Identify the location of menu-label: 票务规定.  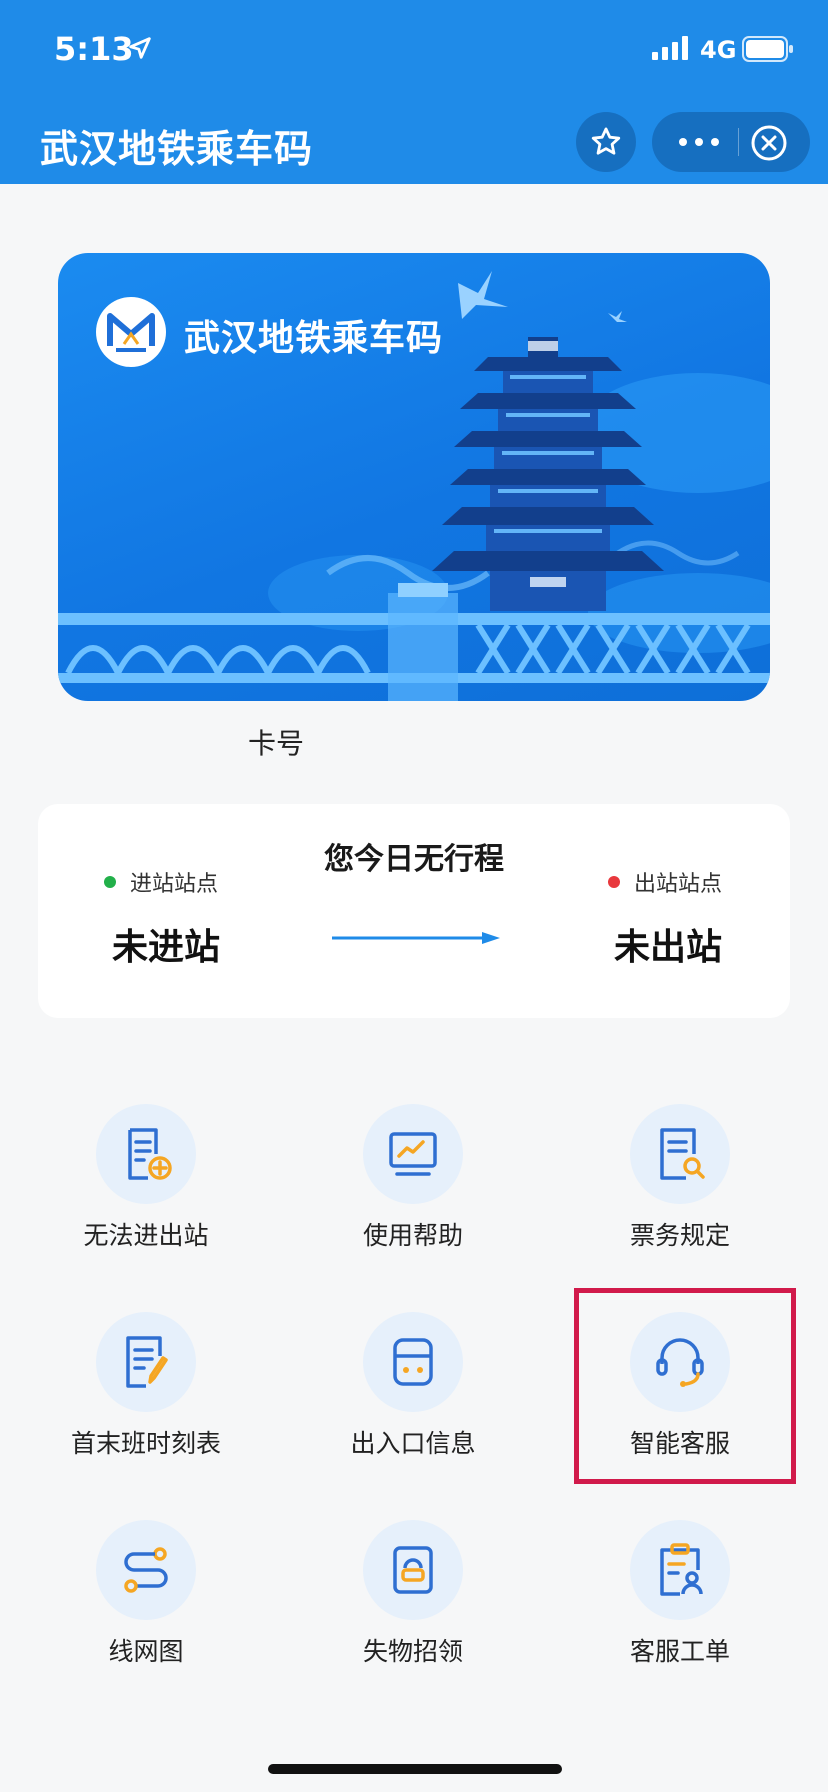
(679, 1235).